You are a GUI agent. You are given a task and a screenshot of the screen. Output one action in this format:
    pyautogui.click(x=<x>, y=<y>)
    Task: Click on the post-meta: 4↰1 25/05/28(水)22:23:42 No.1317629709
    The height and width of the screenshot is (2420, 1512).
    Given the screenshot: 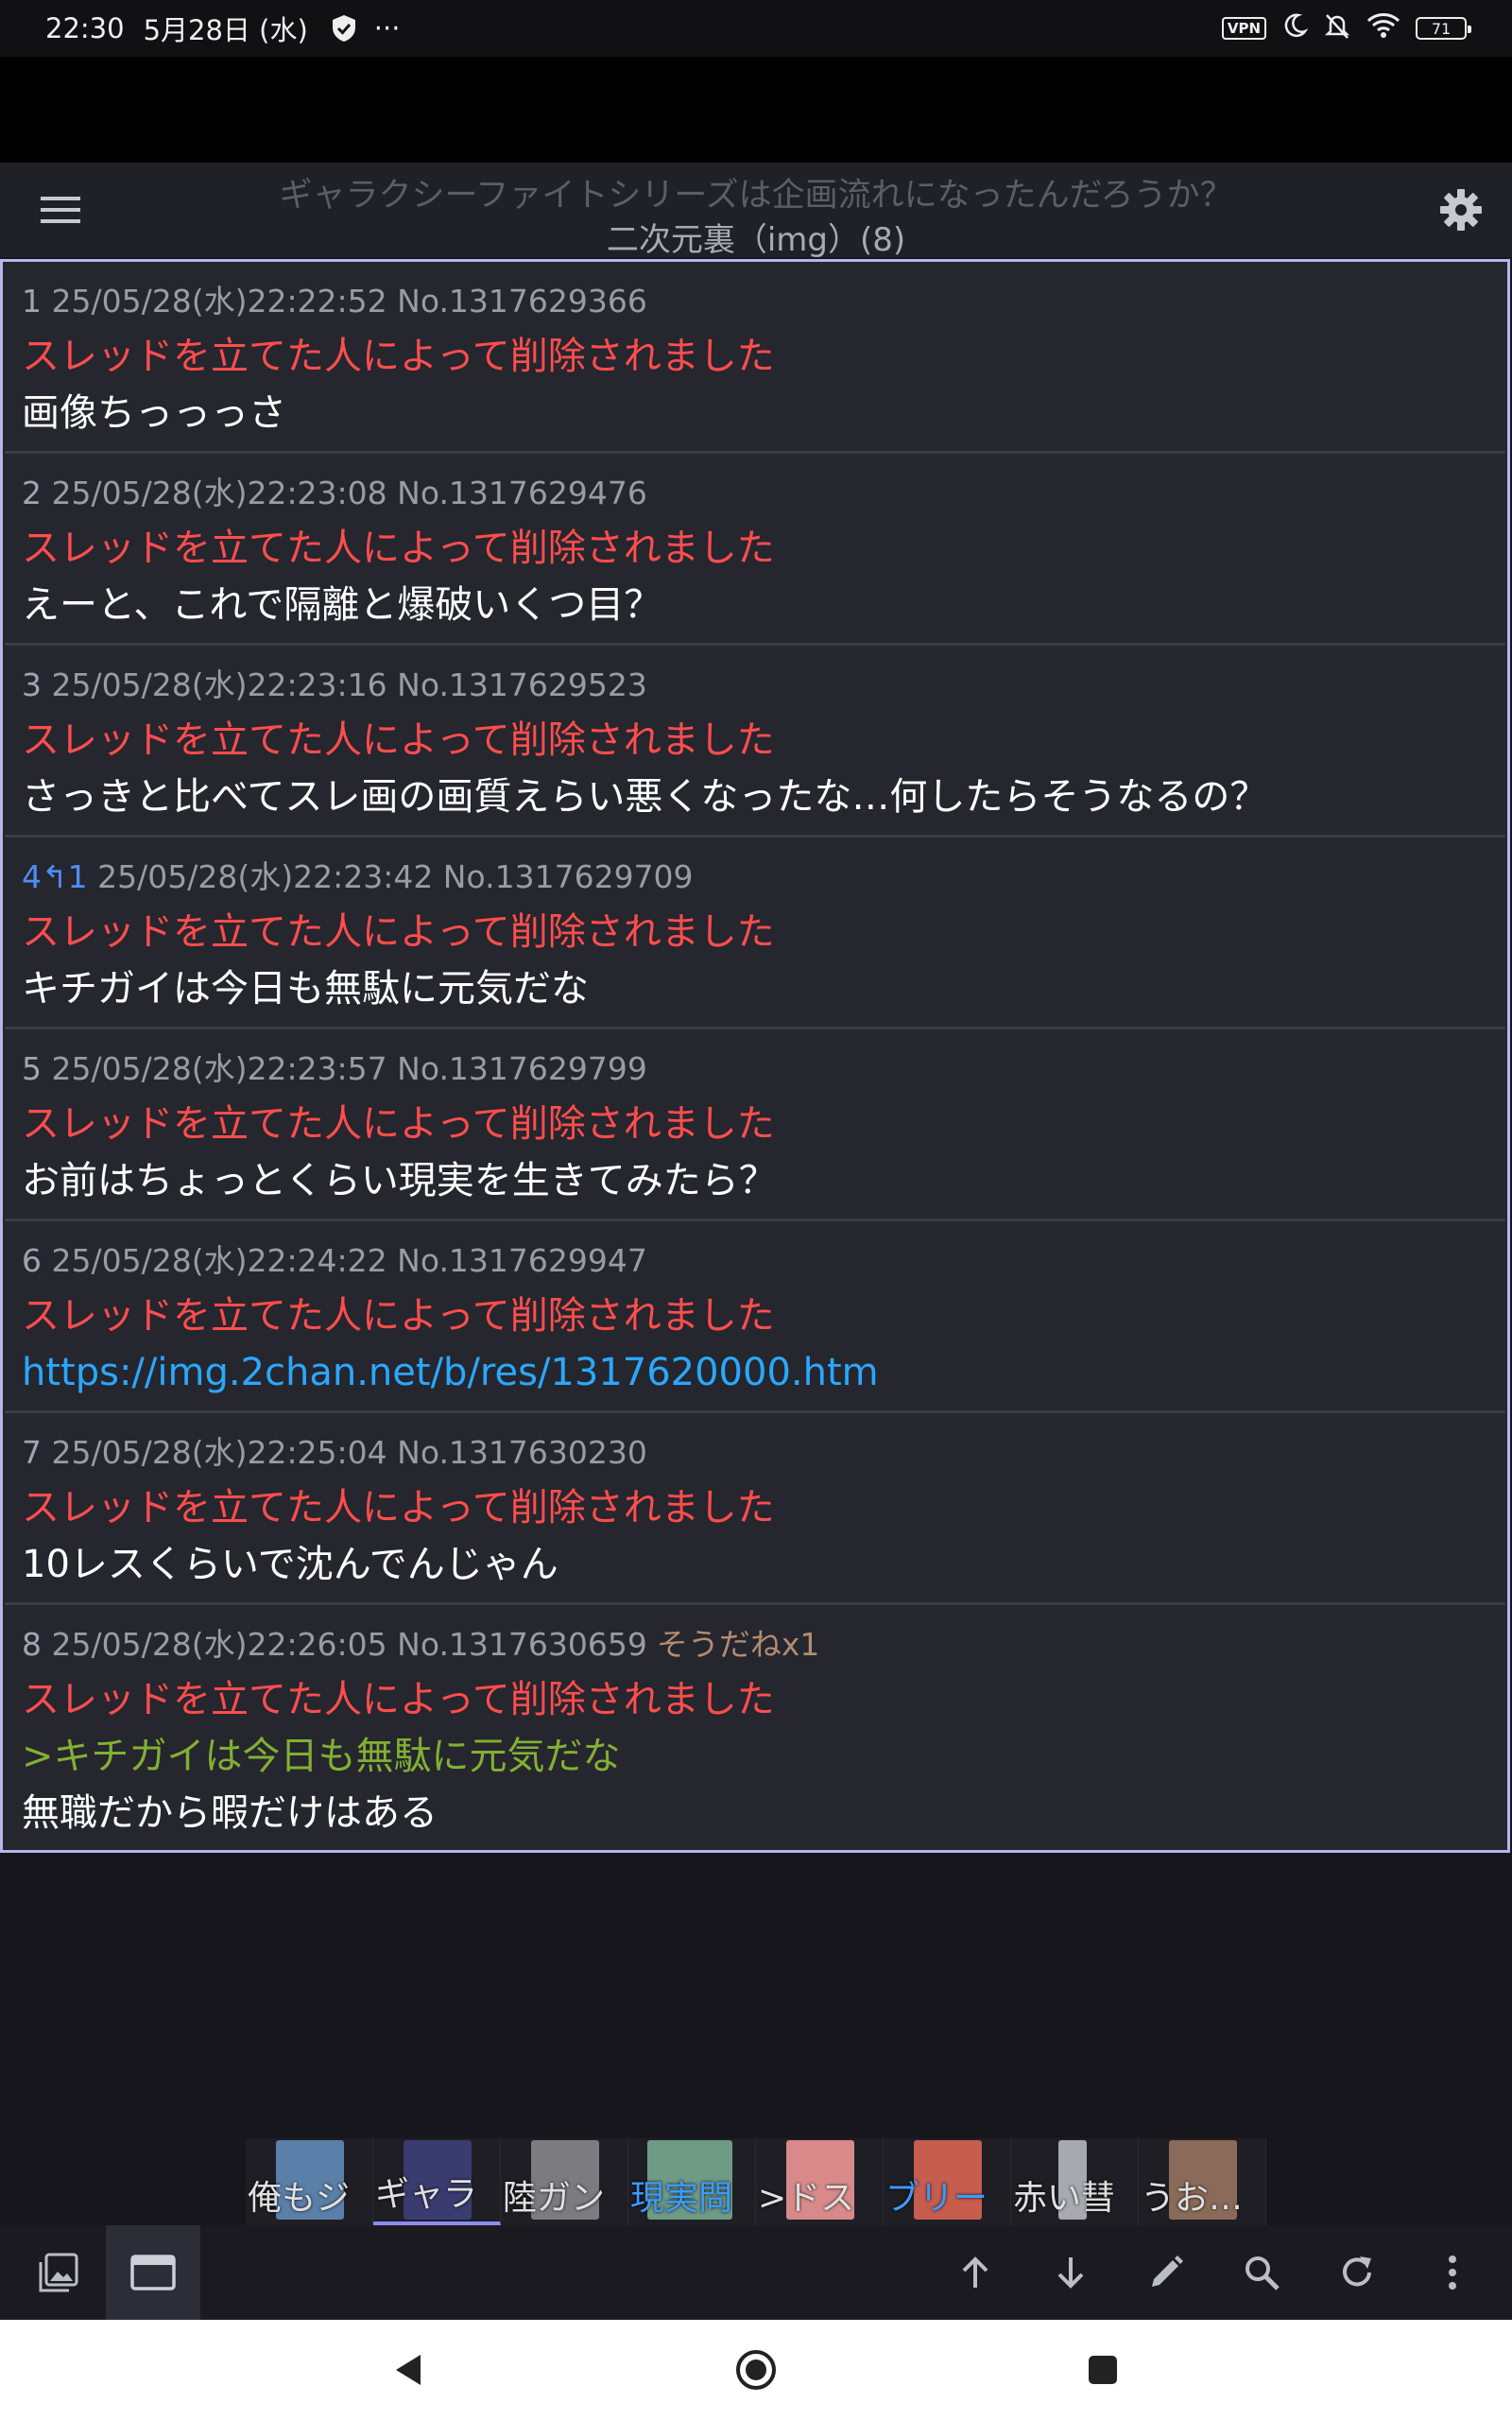 What is the action you would take?
    pyautogui.click(x=755, y=877)
    